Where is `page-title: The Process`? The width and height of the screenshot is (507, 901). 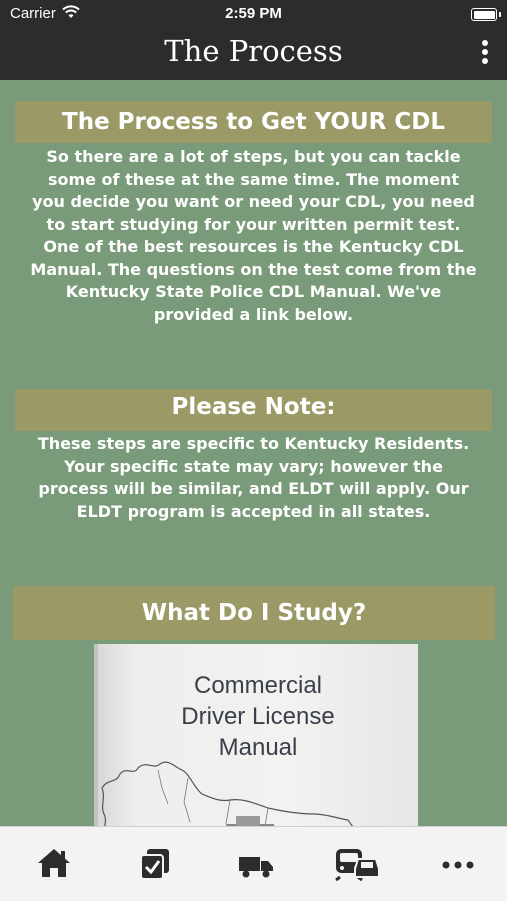 page-title: The Process is located at coordinates (253, 51).